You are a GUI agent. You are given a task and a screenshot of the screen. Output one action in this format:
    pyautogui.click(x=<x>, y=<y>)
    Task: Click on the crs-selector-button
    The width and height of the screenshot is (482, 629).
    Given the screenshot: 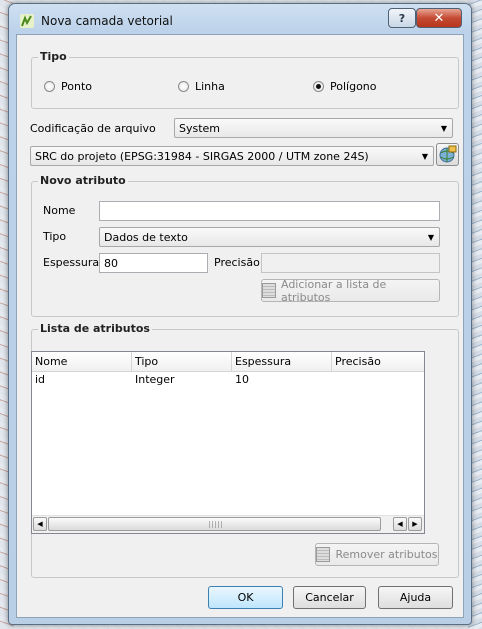 What is the action you would take?
    pyautogui.click(x=447, y=154)
    